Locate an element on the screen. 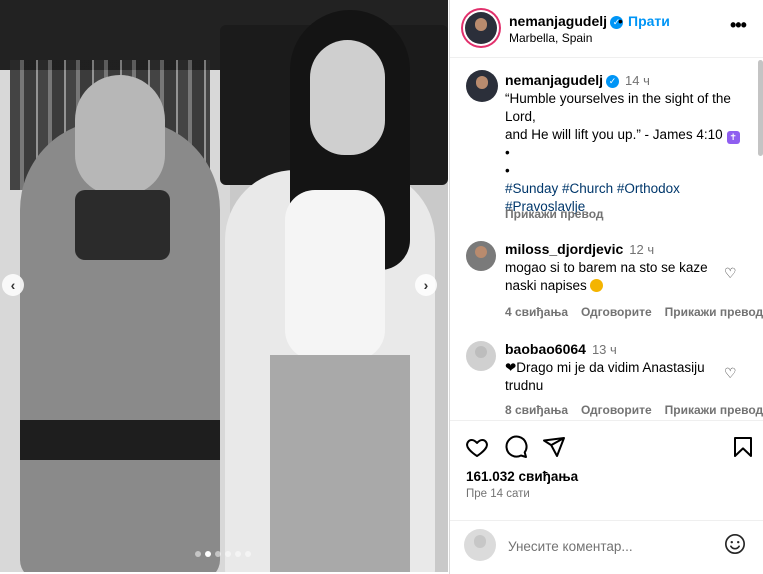 This screenshot has width=763, height=574. share-send-icon is located at coordinates (554, 447).